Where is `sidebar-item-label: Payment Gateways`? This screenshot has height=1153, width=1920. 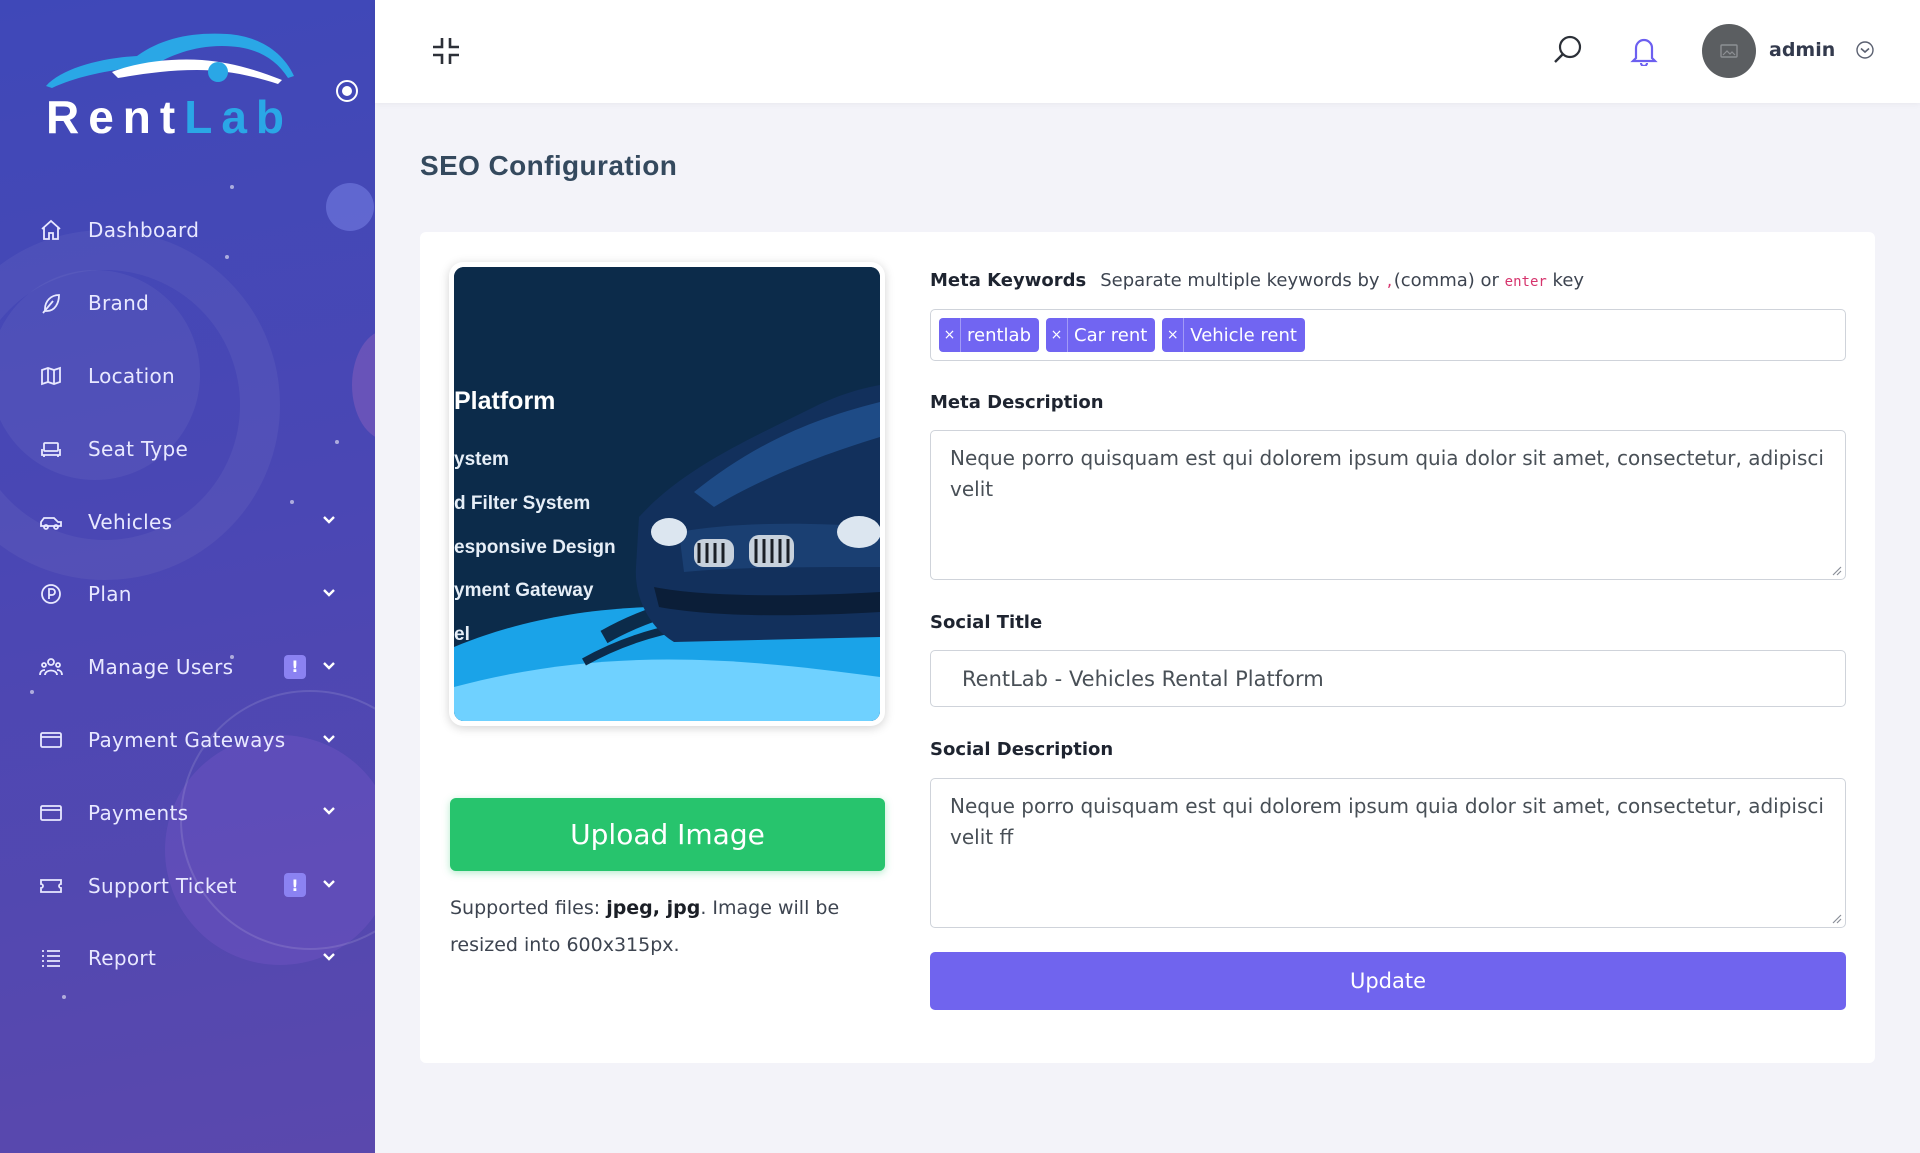 sidebar-item-label: Payment Gateways is located at coordinates (187, 739).